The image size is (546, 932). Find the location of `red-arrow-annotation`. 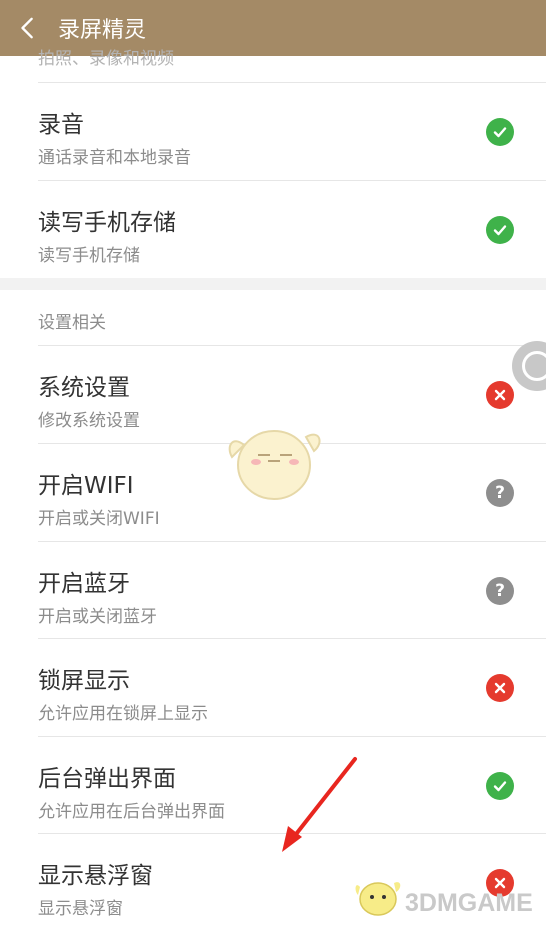

red-arrow-annotation is located at coordinates (319, 804).